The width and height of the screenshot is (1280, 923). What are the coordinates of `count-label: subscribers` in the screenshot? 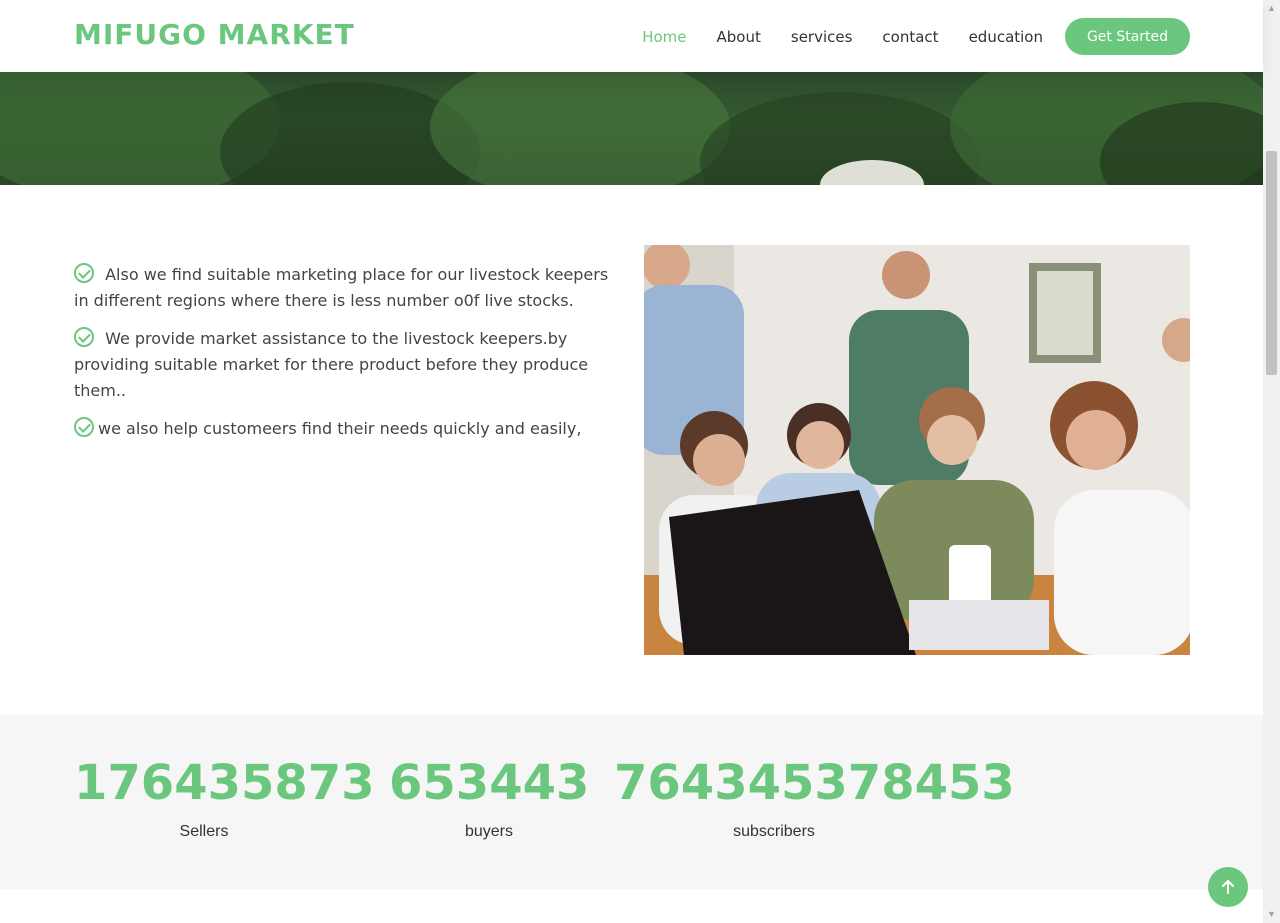 It's located at (774, 831).